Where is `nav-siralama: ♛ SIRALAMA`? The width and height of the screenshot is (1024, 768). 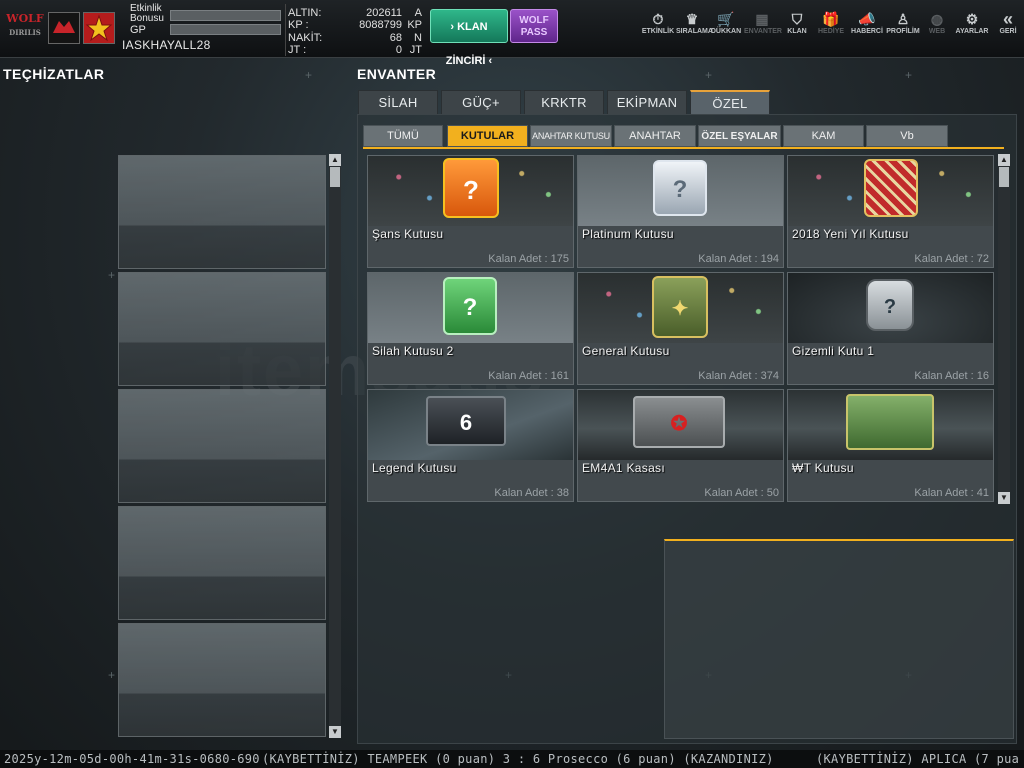
nav-siralama: ♛ SIRALAMA is located at coordinates (694, 25).